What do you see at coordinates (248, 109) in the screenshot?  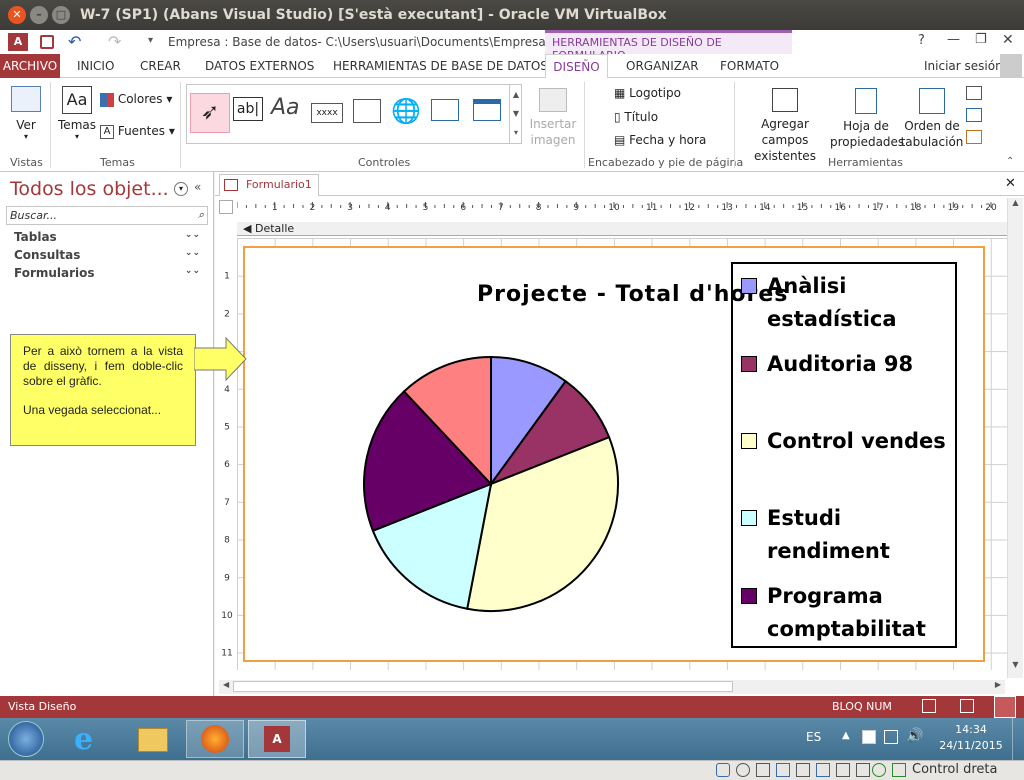 I see `textbox-control-icon: ab|` at bounding box center [248, 109].